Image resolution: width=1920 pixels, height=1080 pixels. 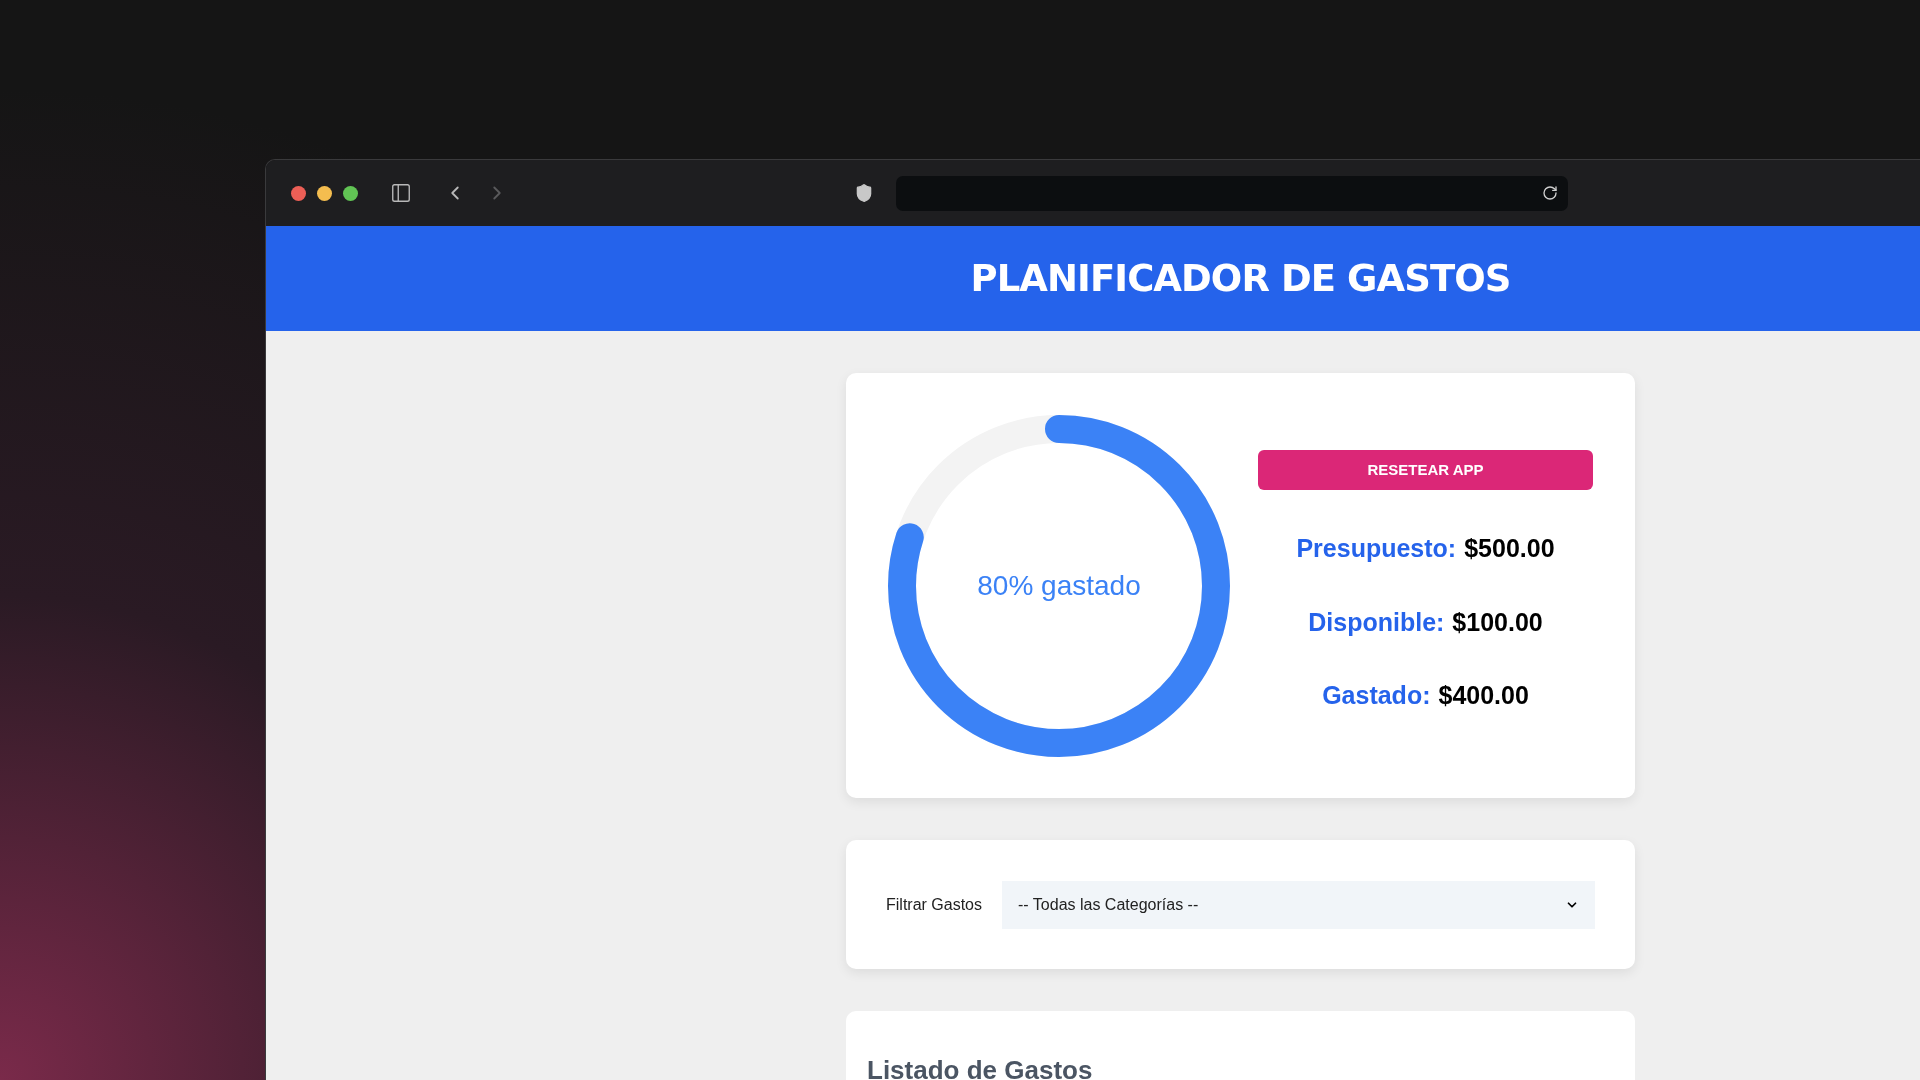 What do you see at coordinates (1059, 585) in the screenshot?
I see `percent-spent-label: 80% gastado` at bounding box center [1059, 585].